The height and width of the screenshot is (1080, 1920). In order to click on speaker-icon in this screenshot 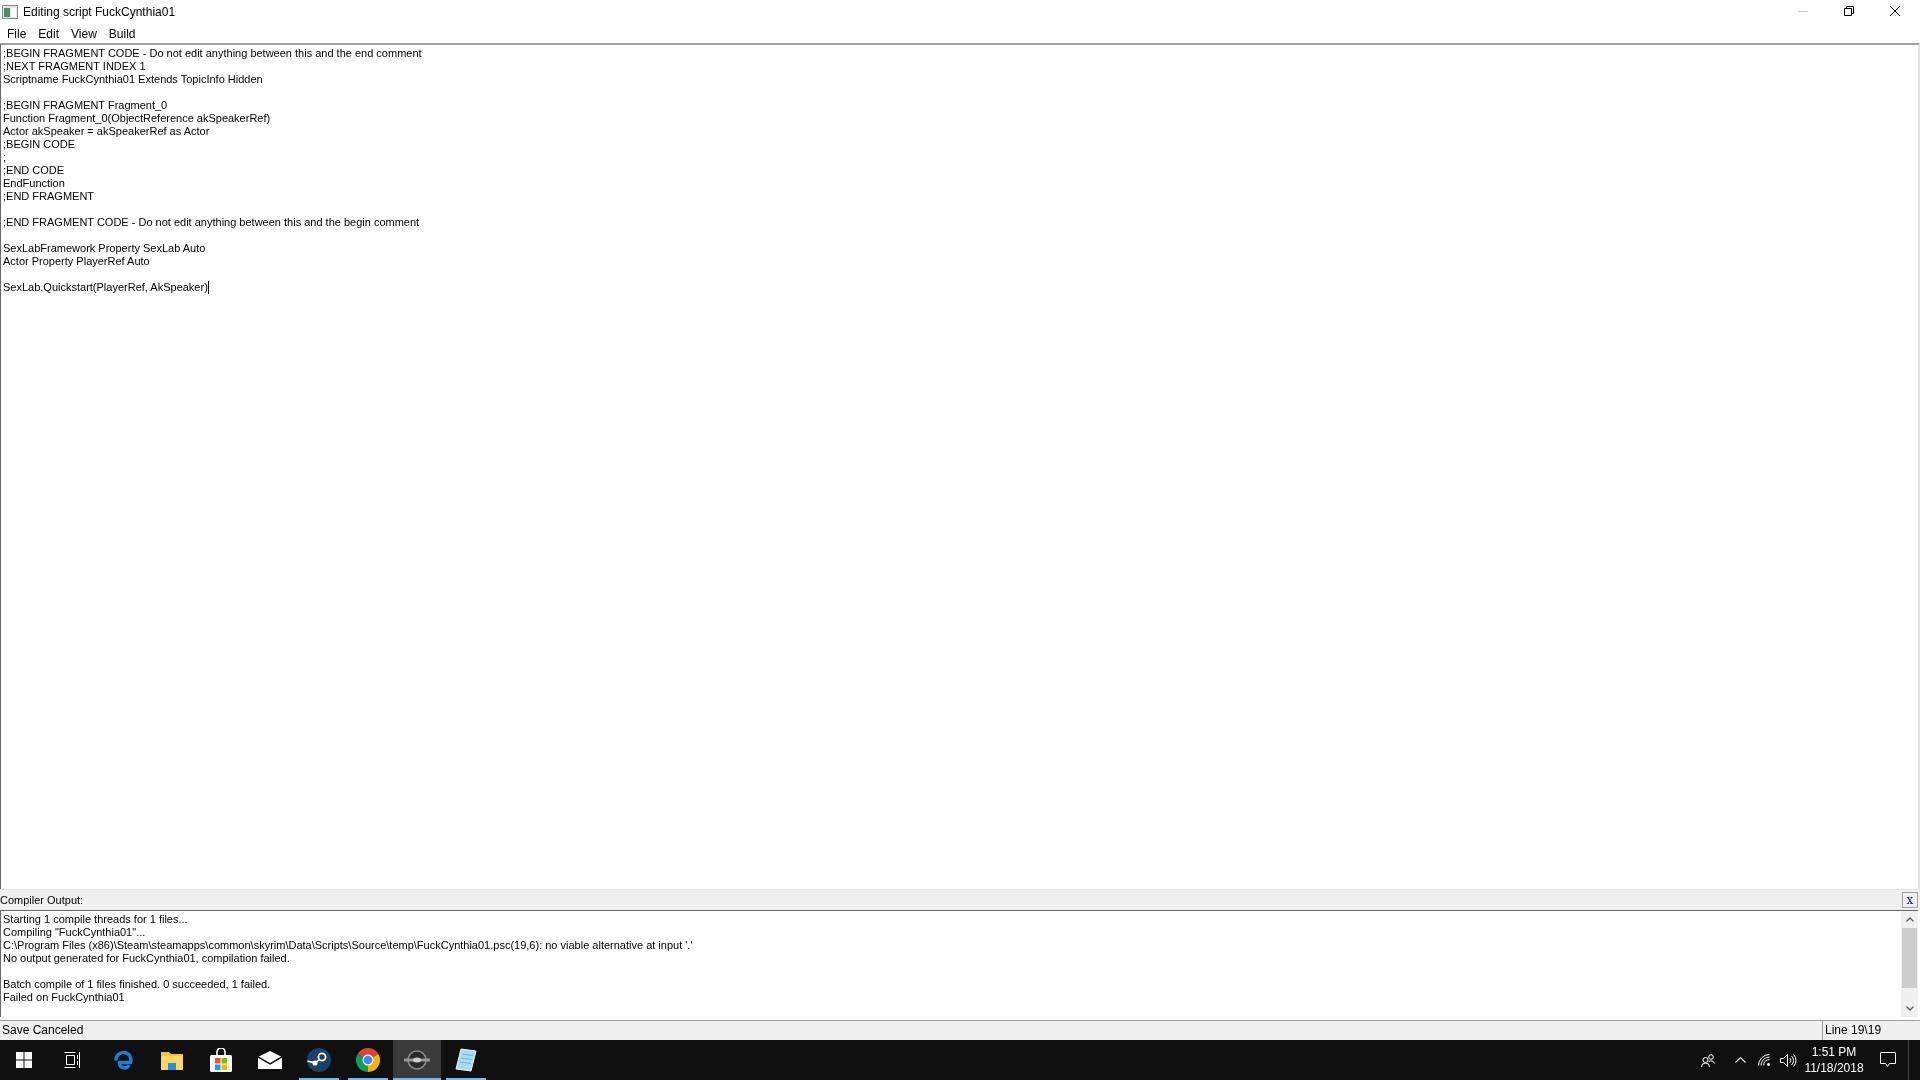, I will do `click(1788, 1060)`.